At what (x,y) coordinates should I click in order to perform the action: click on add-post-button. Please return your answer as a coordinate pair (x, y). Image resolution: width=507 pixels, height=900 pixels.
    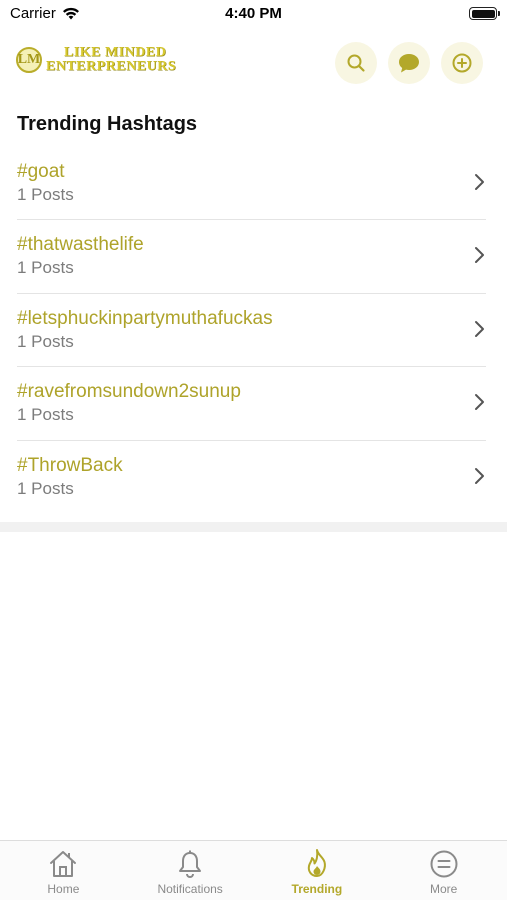
    Looking at the image, I should click on (462, 63).